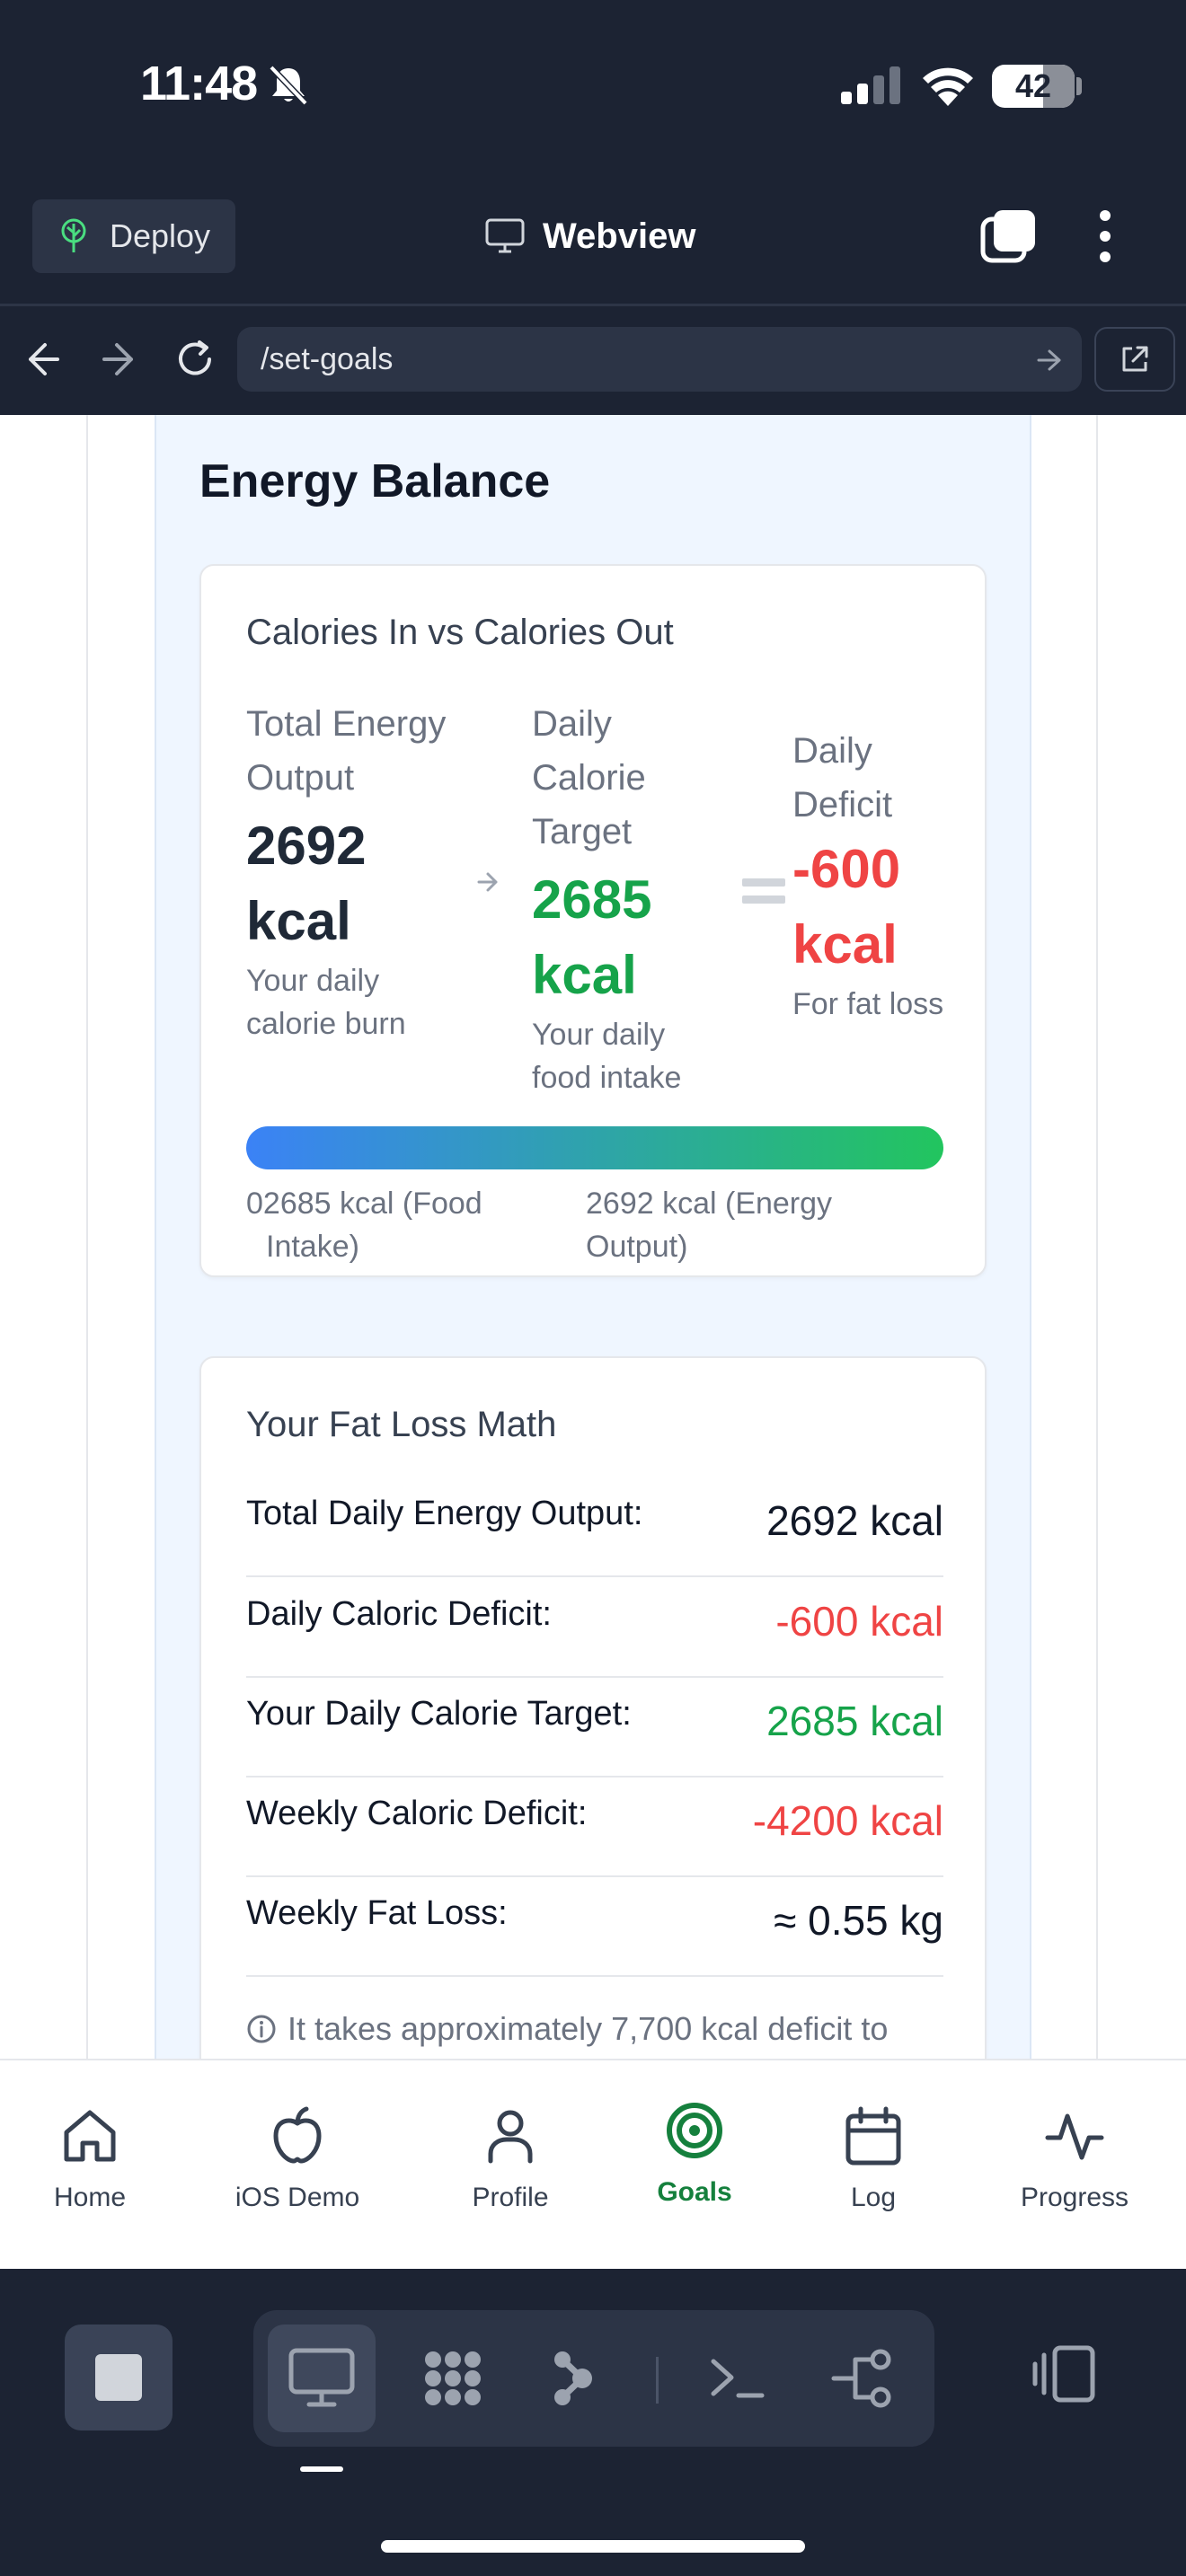 This screenshot has height=2576, width=1186. I want to click on bar-label-food-intake-line1: 02685 kcal (Food, so click(364, 1204).